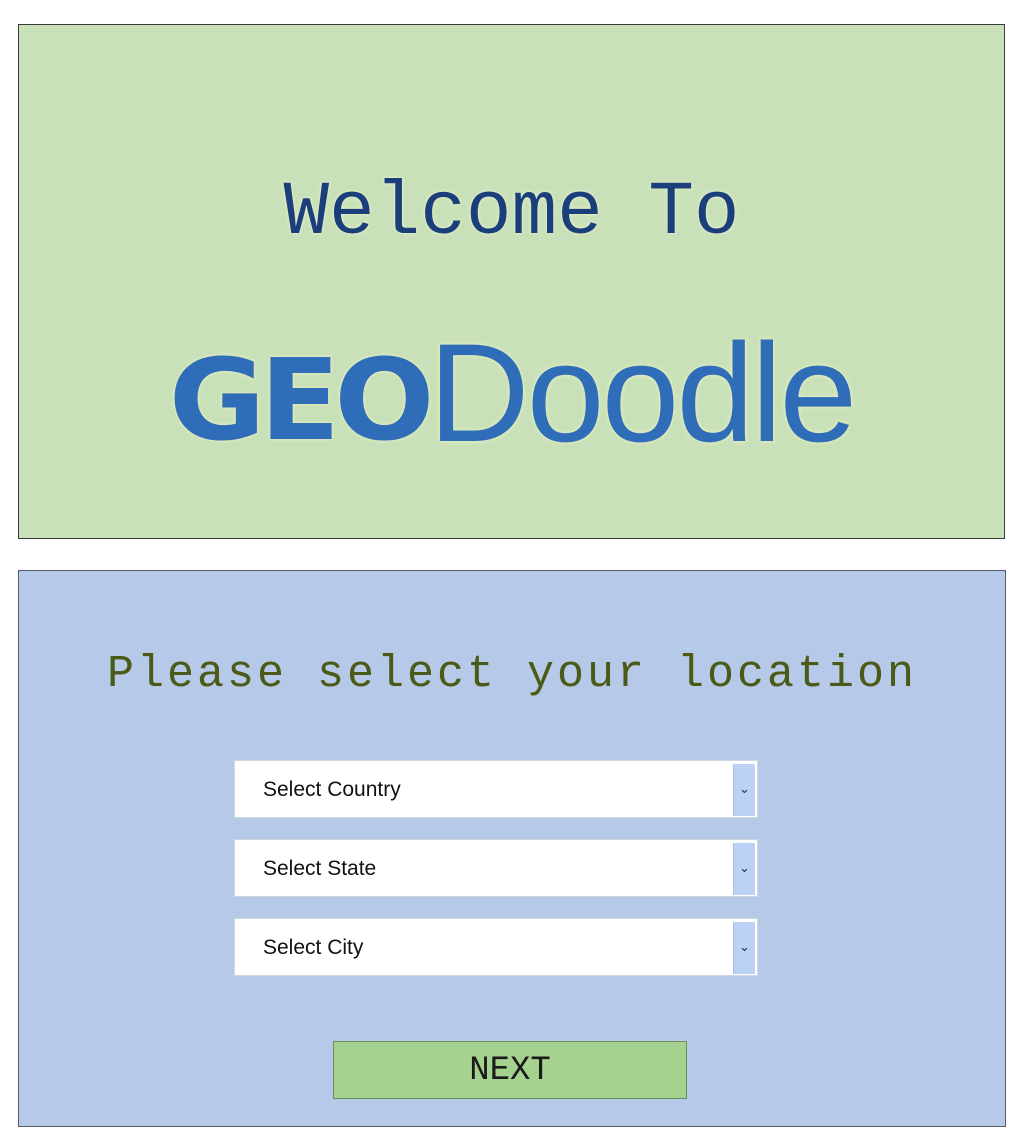 The height and width of the screenshot is (1142, 1018). I want to click on logo-doodle-text: Doodle, so click(643, 392).